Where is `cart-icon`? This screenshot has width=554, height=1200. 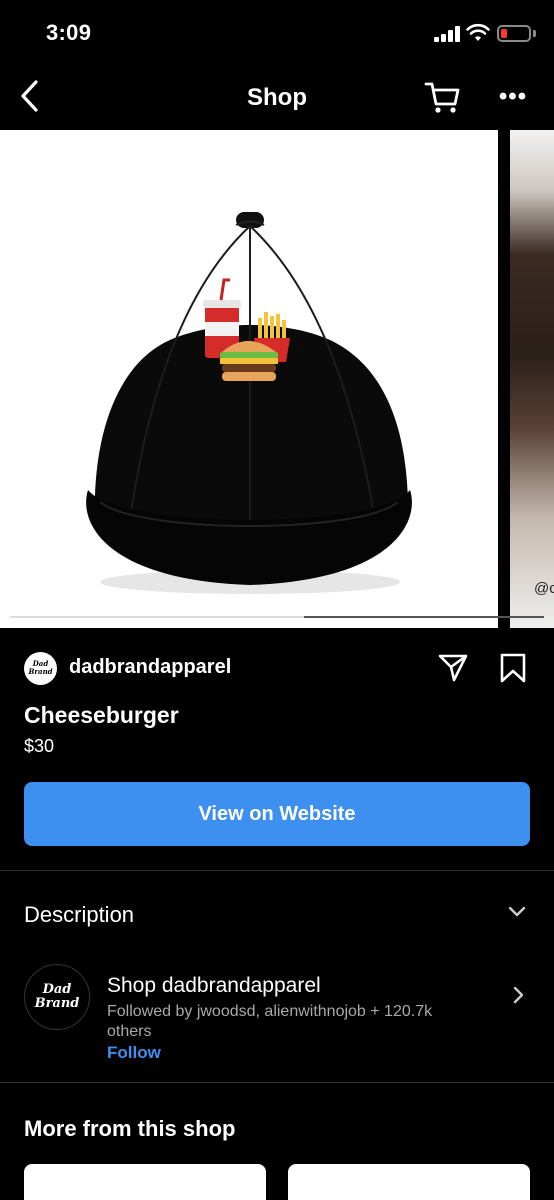 cart-icon is located at coordinates (443, 98).